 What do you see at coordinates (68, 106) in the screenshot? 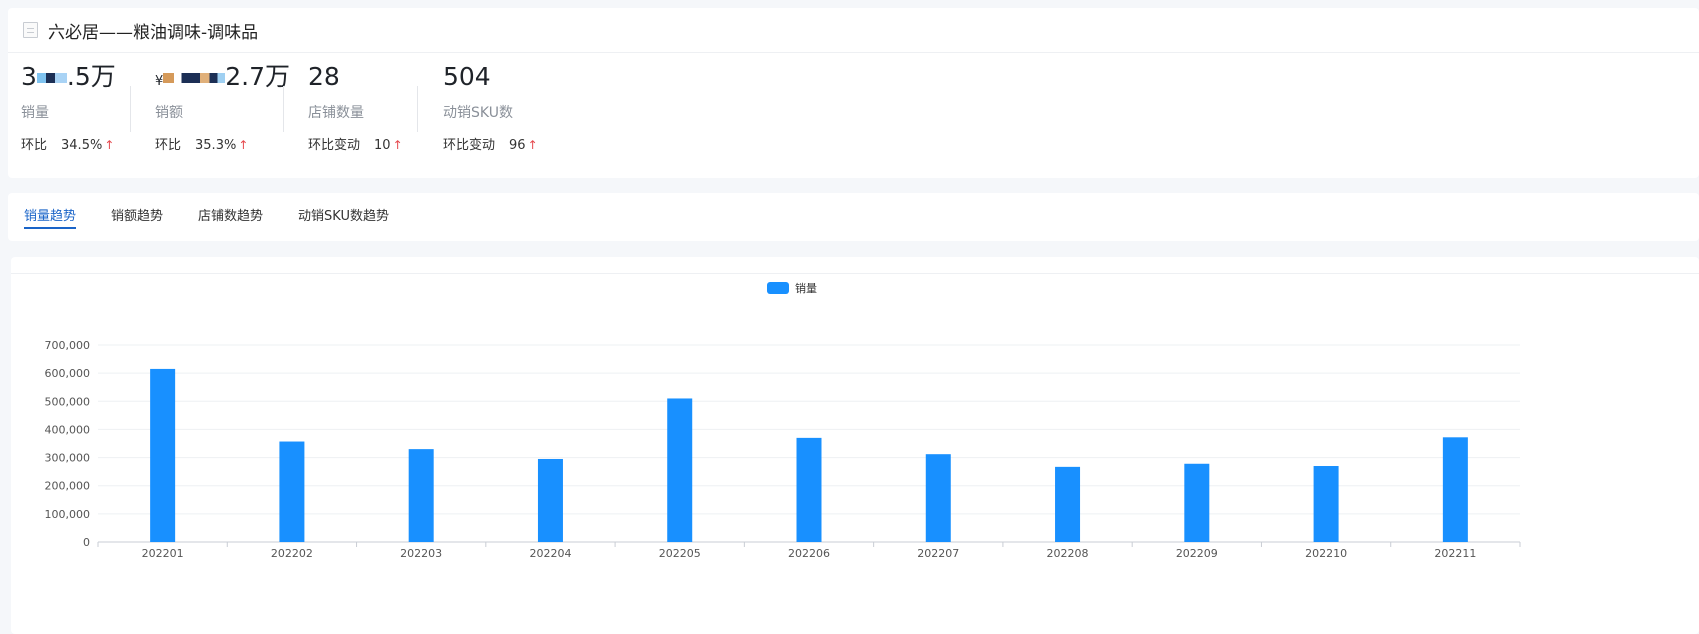
I see `metric-sales-volume: 3.5万 销量 环比 34.5% ↑` at bounding box center [68, 106].